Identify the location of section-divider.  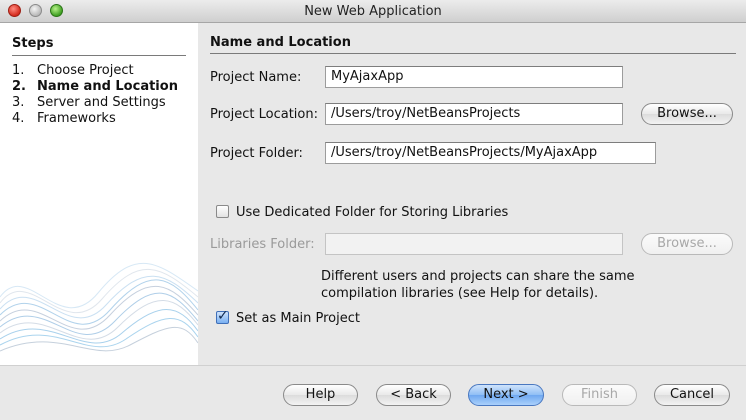
(473, 53).